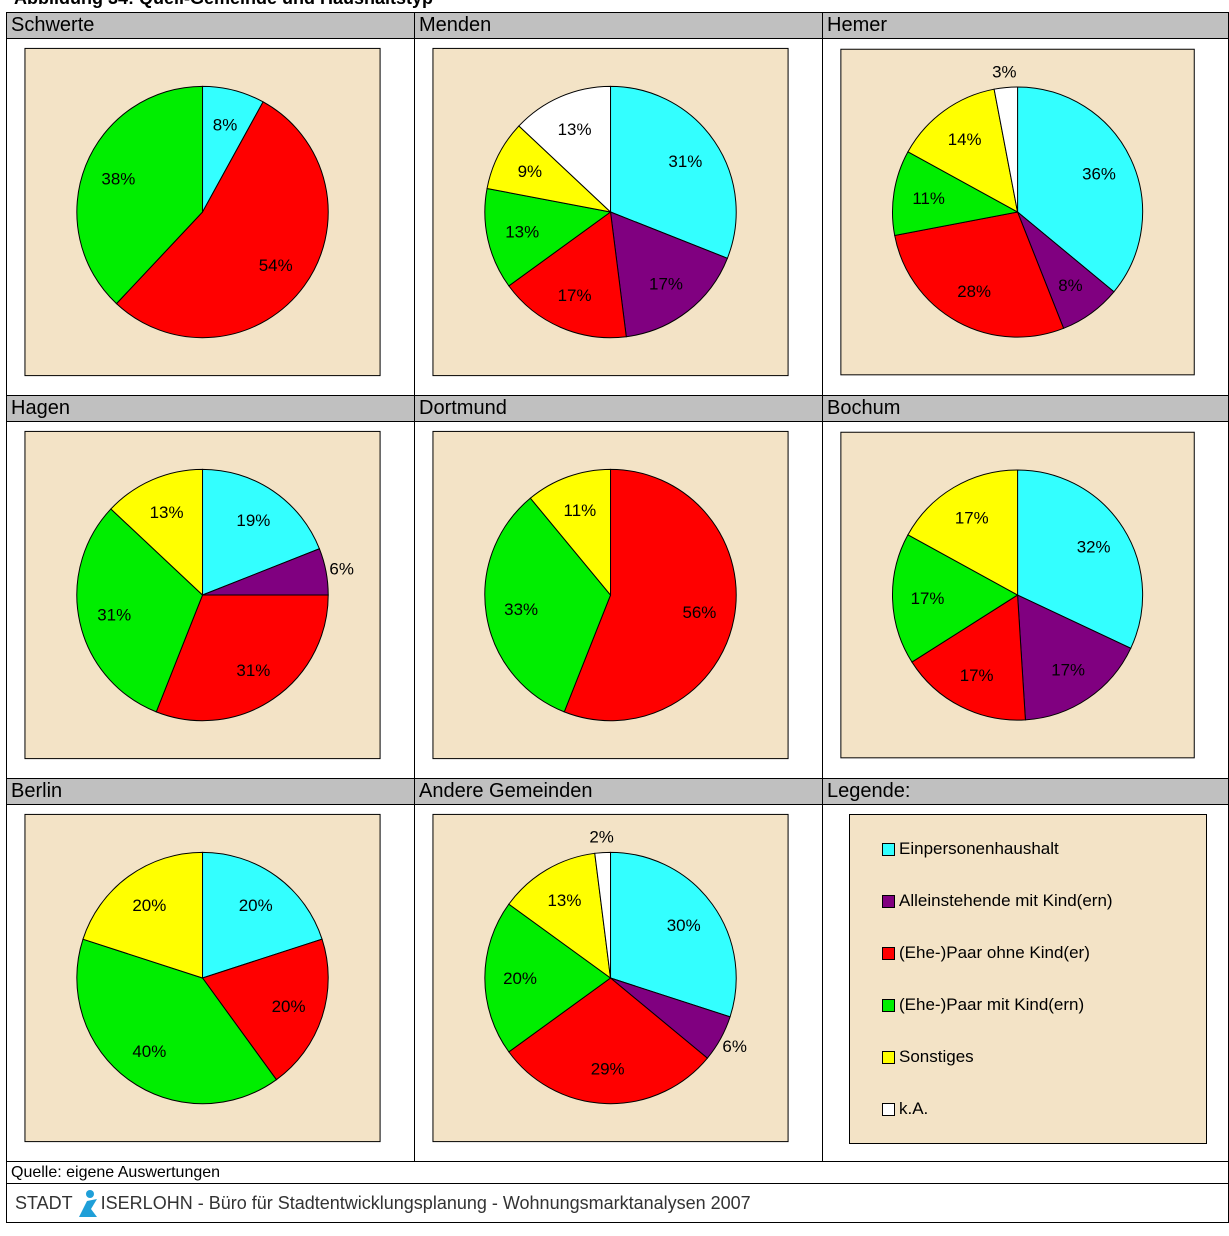 The height and width of the screenshot is (1236, 1229). What do you see at coordinates (974, 291) in the screenshot?
I see `data-label: 28%` at bounding box center [974, 291].